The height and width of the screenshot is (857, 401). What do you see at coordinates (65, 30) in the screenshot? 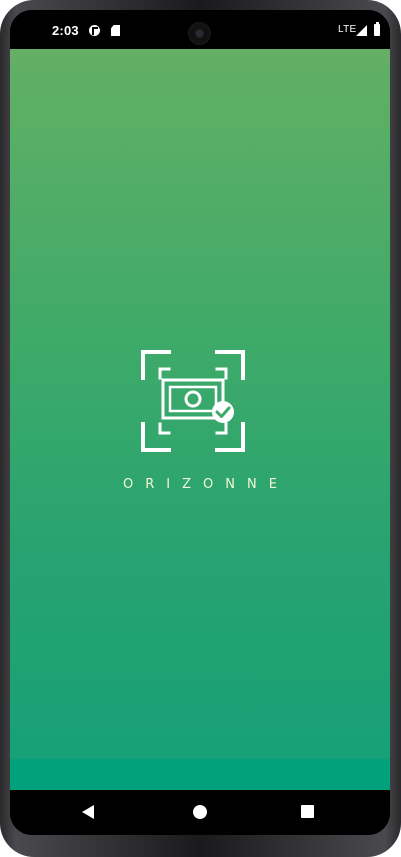
I see `status-time: 2:03` at bounding box center [65, 30].